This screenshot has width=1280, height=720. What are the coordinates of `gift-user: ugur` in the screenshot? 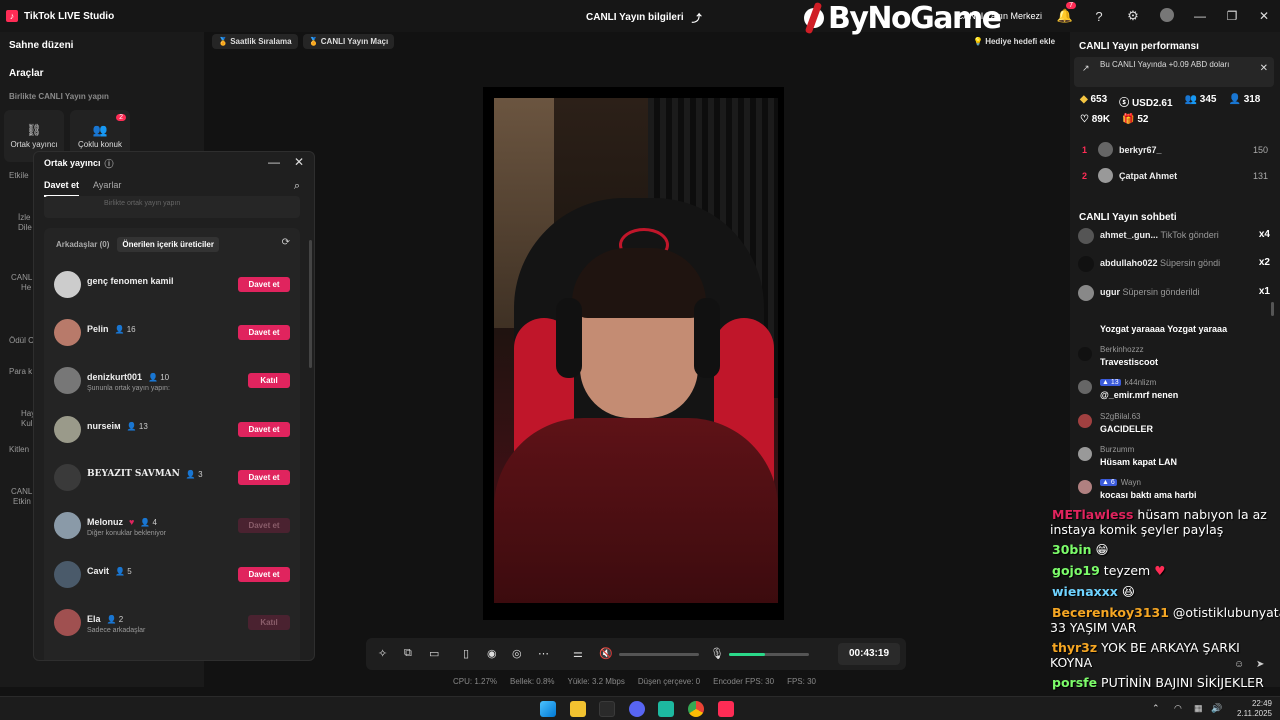 It's located at (1110, 292).